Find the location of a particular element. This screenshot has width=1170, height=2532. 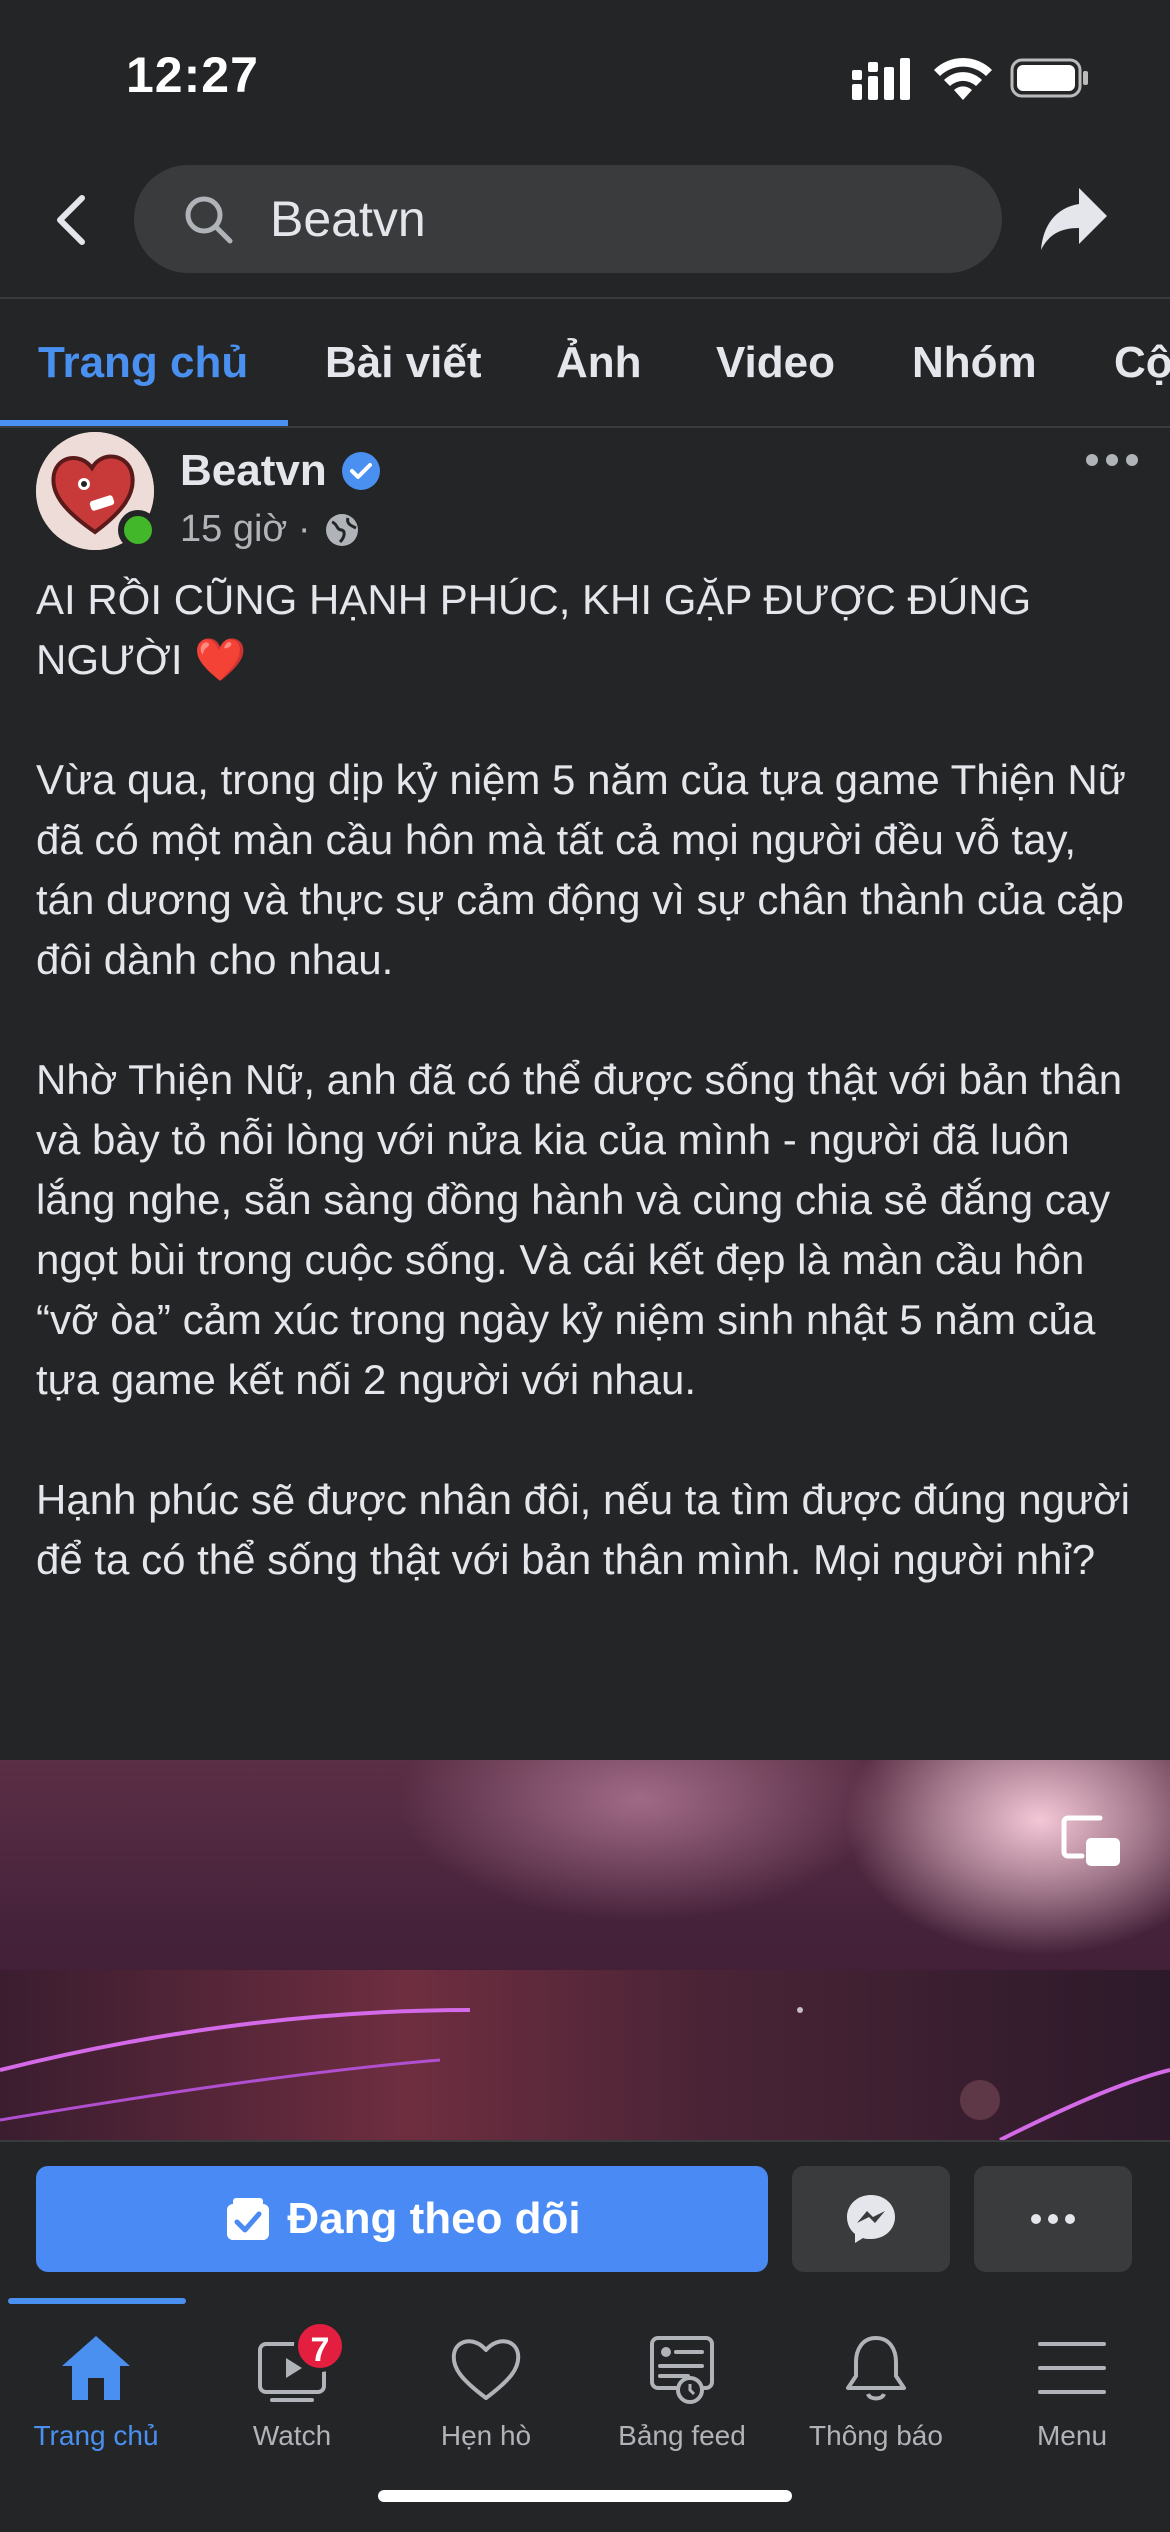

tab-video: Video is located at coordinates (775, 363).